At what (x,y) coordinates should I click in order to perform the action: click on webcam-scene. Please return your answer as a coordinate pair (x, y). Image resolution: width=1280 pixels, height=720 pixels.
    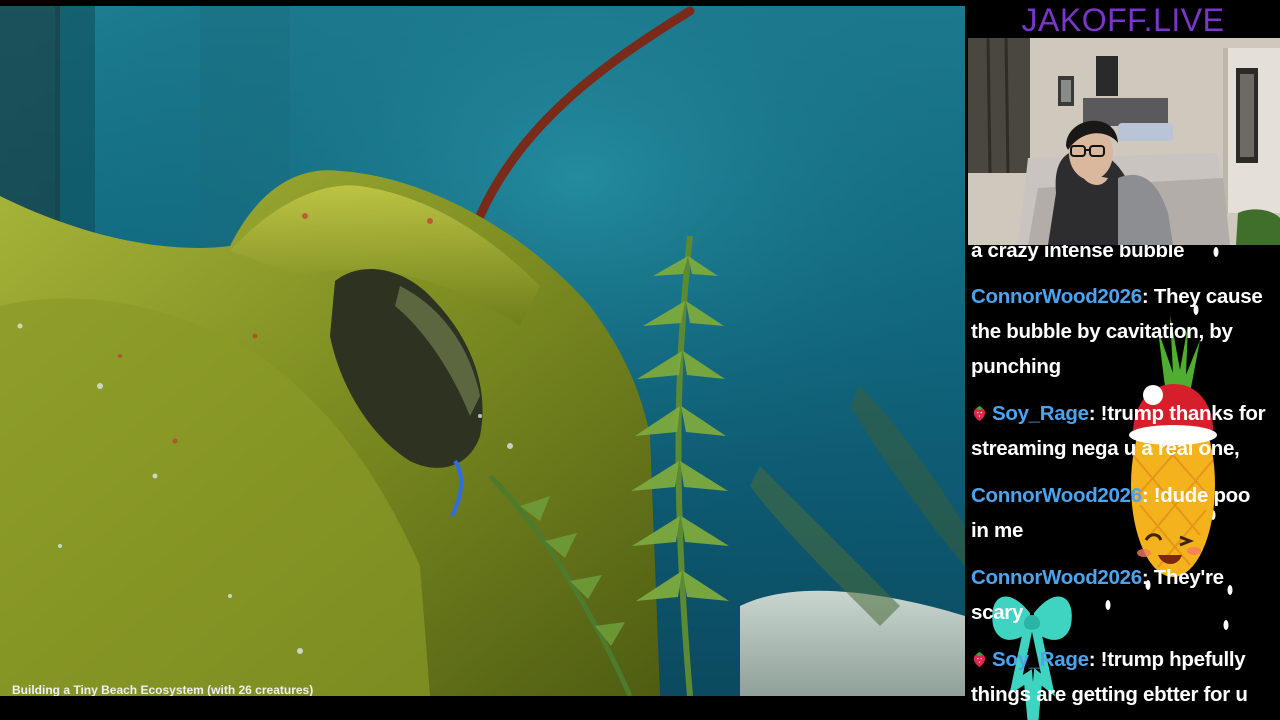
    Looking at the image, I should click on (1124, 141).